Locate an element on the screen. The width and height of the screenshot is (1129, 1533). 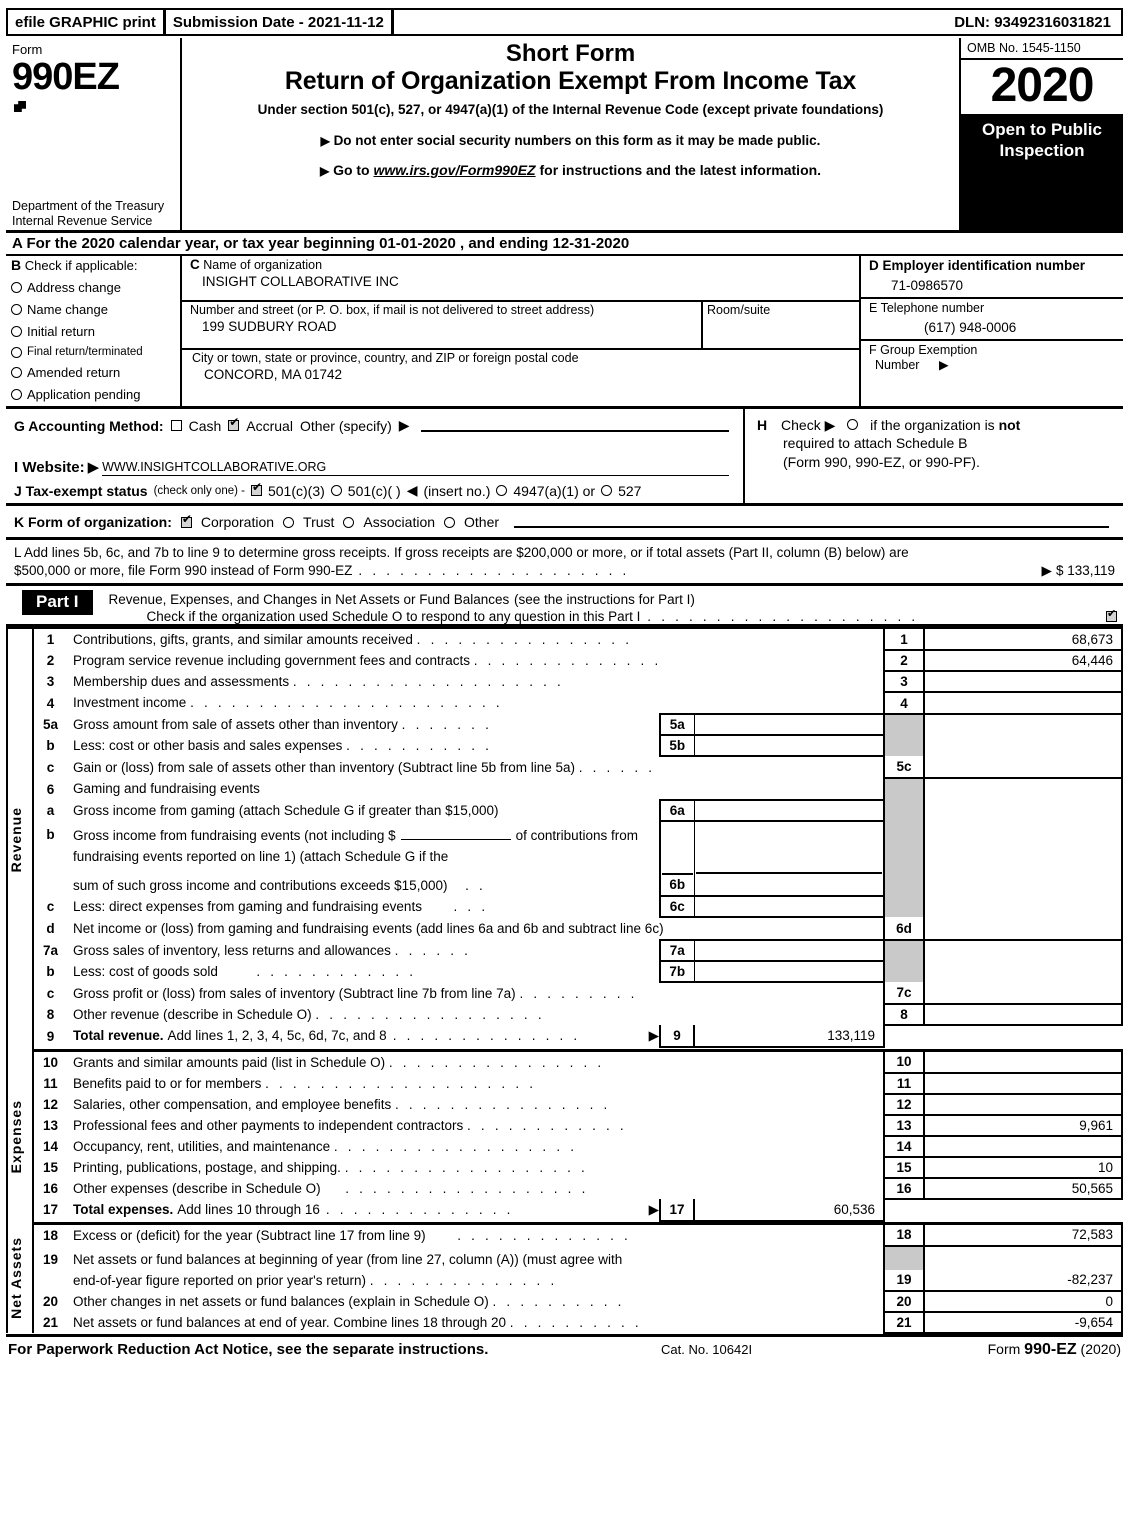
checkbox-name-change: Name change is located at coordinates (93, 309).